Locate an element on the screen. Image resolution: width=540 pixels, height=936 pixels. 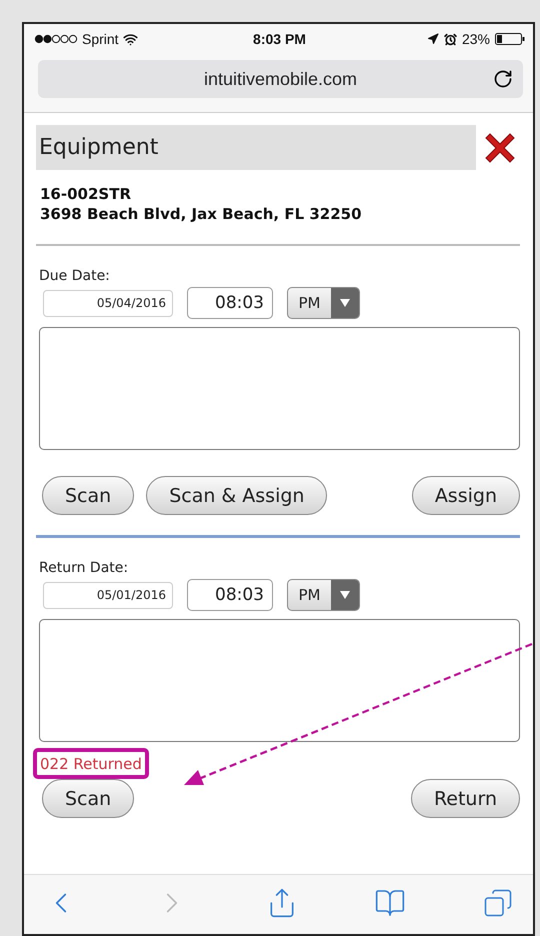
battery-percent: 23% is located at coordinates (476, 39).